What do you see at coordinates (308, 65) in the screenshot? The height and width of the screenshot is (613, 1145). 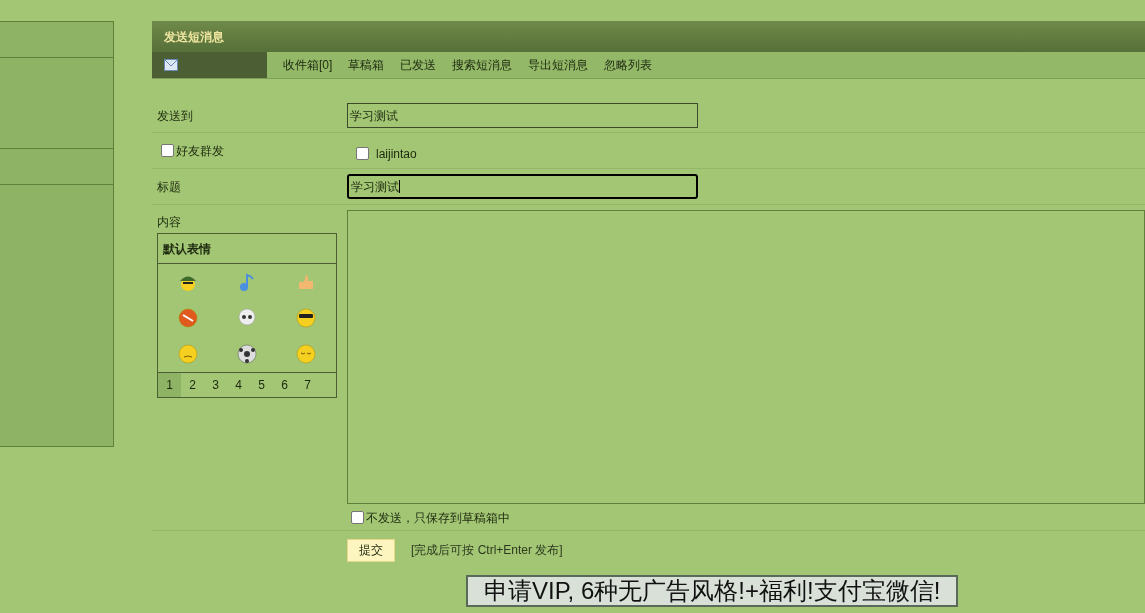 I see `tab: 收件箱[0]` at bounding box center [308, 65].